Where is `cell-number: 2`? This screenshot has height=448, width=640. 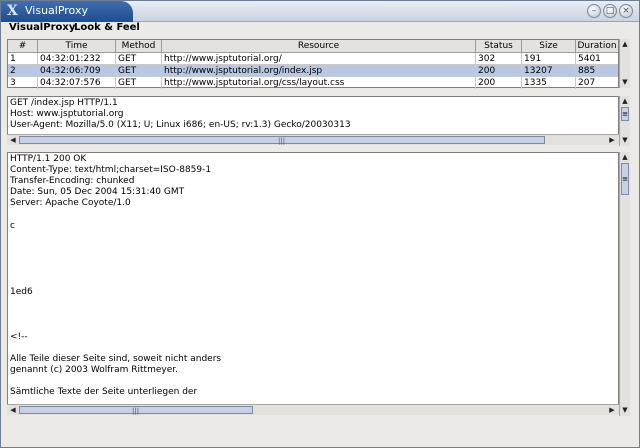 cell-number: 2 is located at coordinates (23, 71).